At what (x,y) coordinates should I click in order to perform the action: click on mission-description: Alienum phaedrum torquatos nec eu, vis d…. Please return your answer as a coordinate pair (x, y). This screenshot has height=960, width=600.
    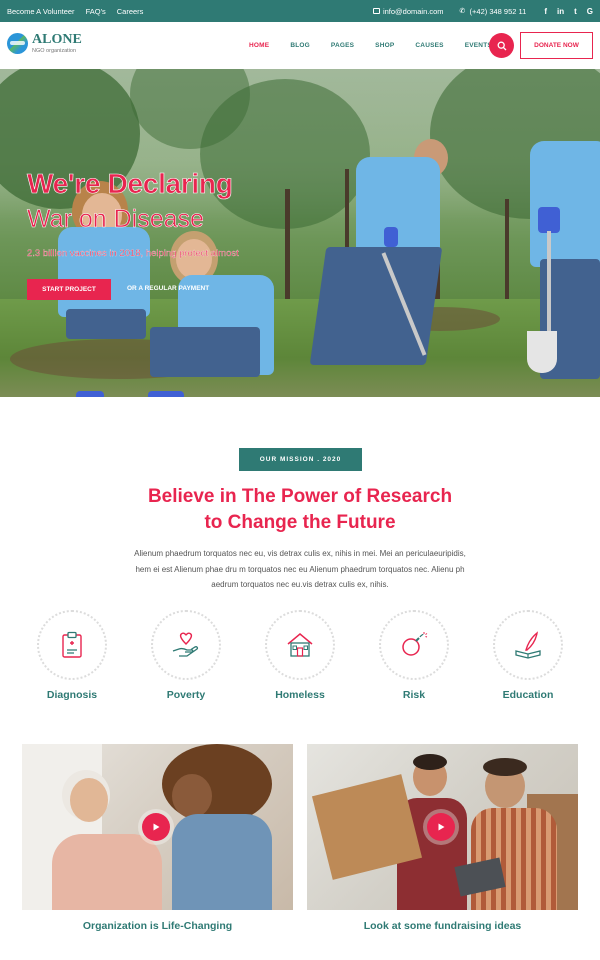
    Looking at the image, I should click on (300, 569).